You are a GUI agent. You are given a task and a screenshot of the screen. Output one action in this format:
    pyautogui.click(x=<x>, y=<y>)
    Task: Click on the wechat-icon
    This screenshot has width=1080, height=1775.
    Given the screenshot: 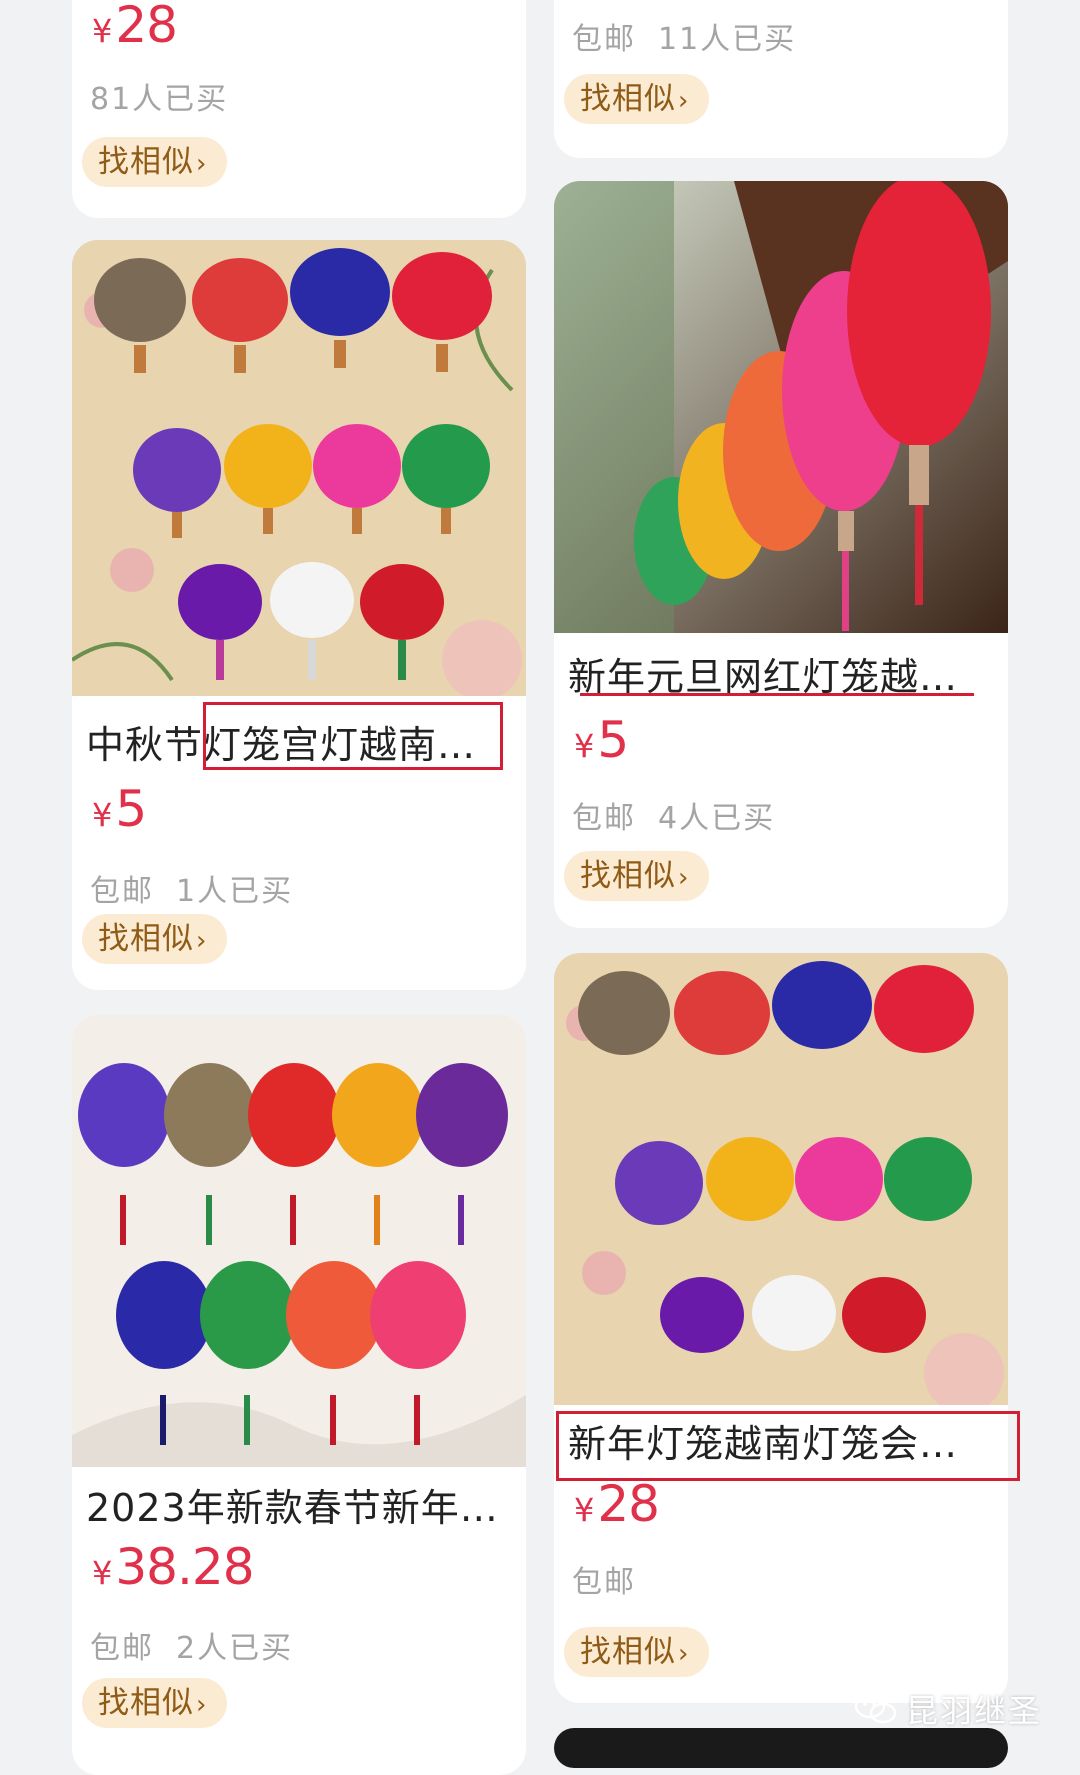 What is the action you would take?
    pyautogui.click(x=876, y=1713)
    